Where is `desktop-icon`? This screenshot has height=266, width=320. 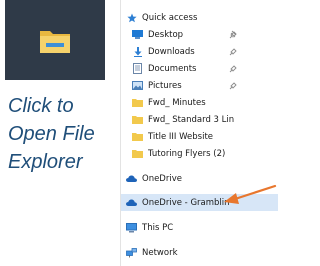 desktop-icon is located at coordinates (137, 34).